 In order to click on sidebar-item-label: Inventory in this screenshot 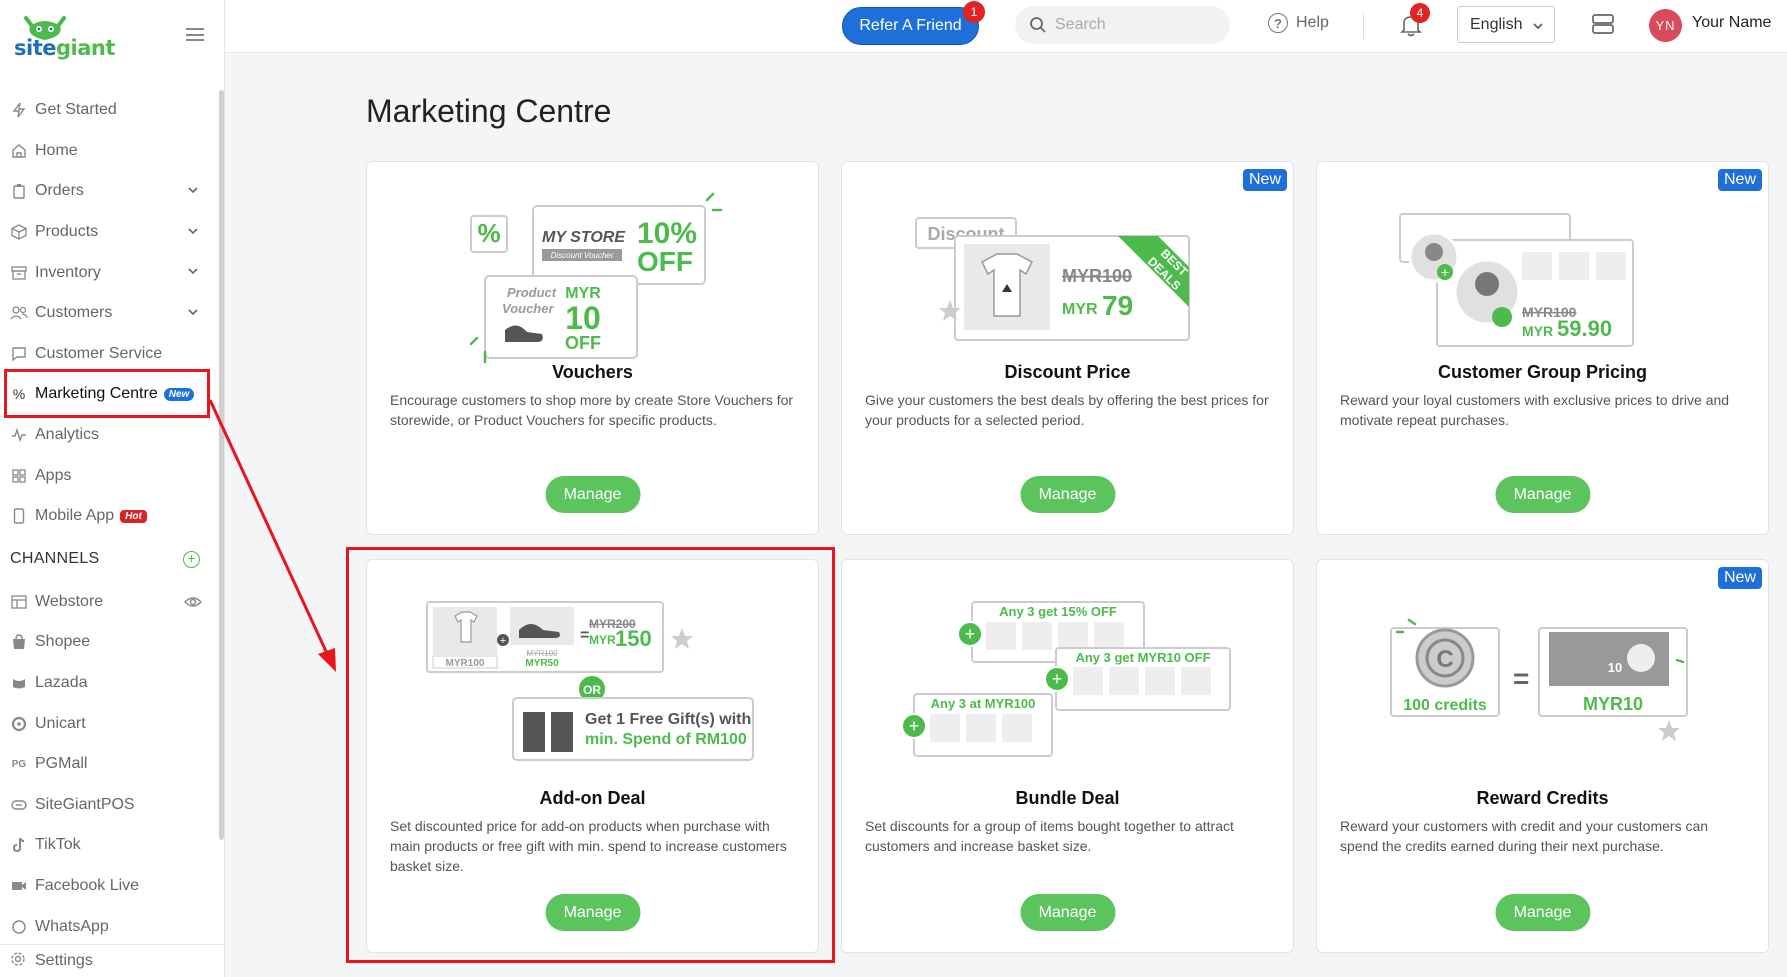, I will do `click(68, 272)`.